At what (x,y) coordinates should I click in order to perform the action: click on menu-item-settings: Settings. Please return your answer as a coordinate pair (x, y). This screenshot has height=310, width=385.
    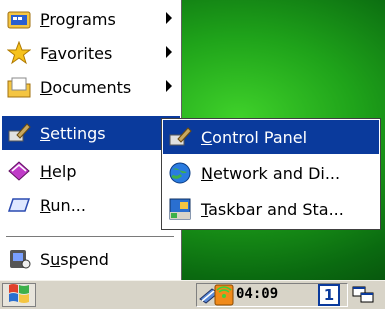
    Looking at the image, I should click on (91, 133).